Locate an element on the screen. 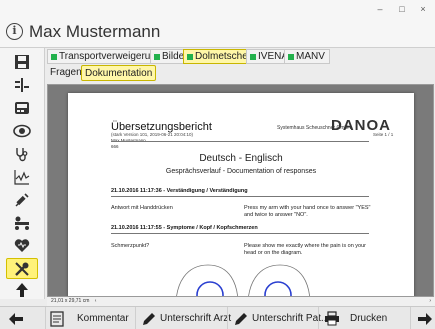 The width and height of the screenshot is (435, 329). sidebar is located at coordinates (22, 173).